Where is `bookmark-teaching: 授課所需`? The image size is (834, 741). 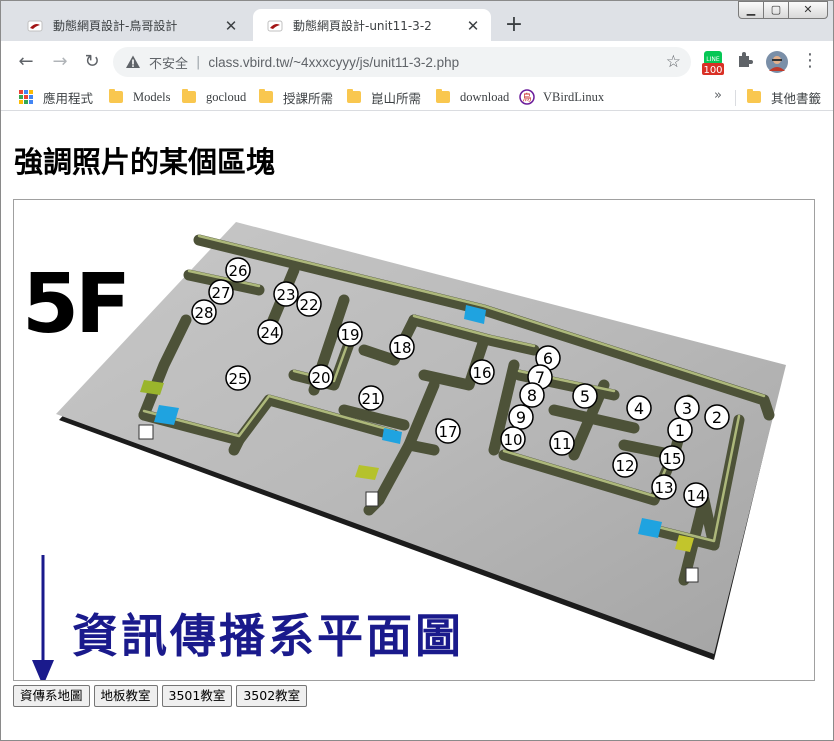 bookmark-teaching: 授課所需 is located at coordinates (296, 97).